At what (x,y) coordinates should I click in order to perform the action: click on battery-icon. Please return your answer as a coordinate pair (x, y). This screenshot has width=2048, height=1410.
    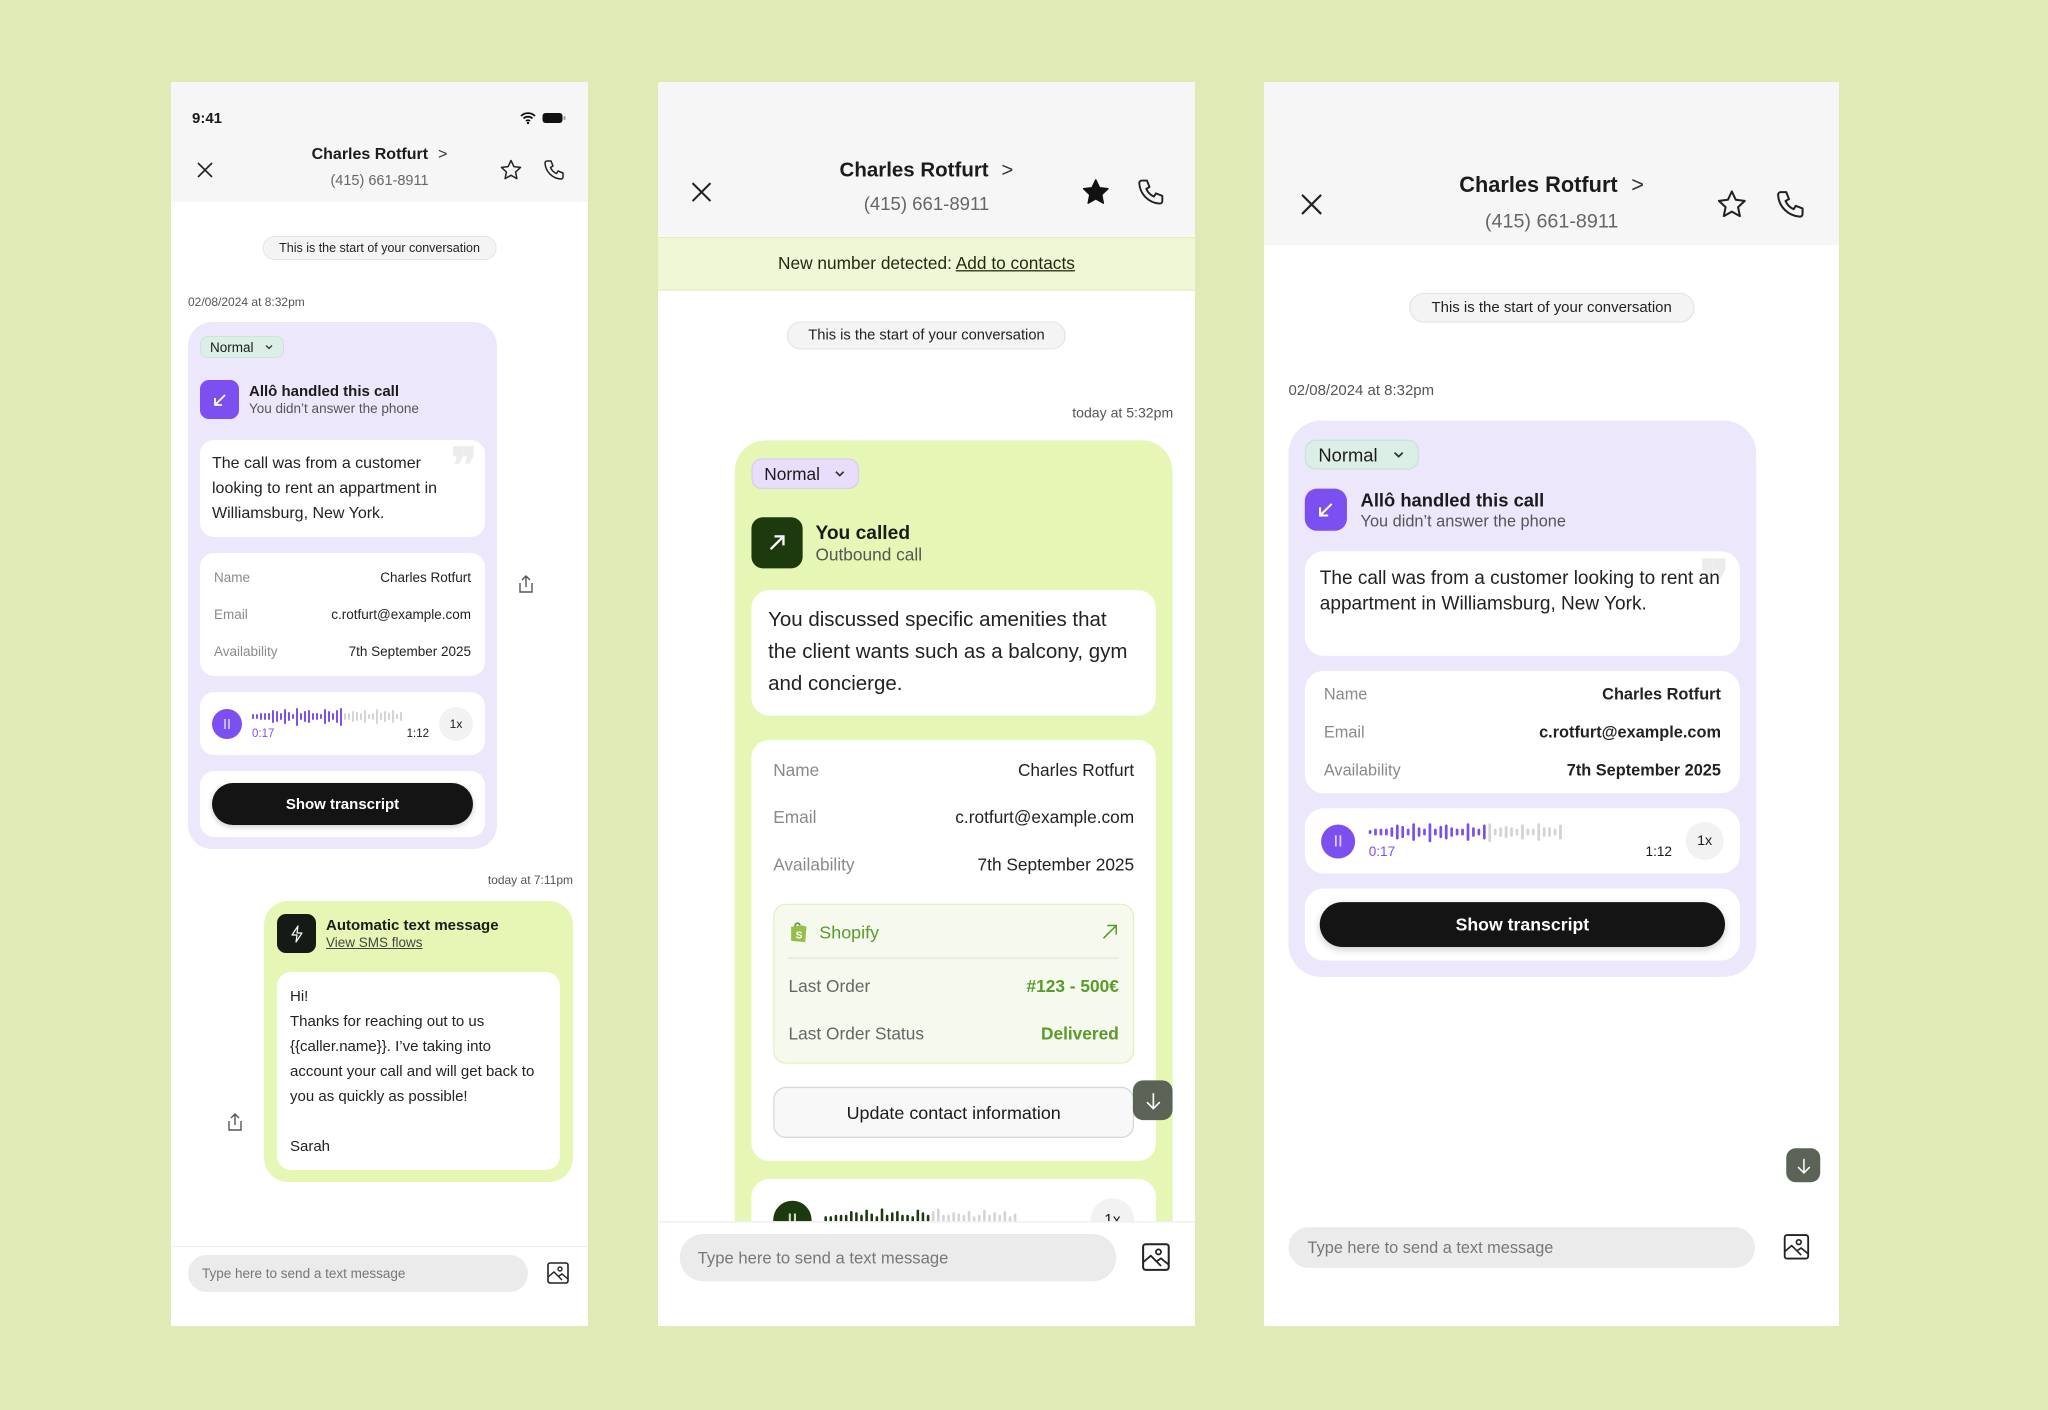
    Looking at the image, I should click on (554, 118).